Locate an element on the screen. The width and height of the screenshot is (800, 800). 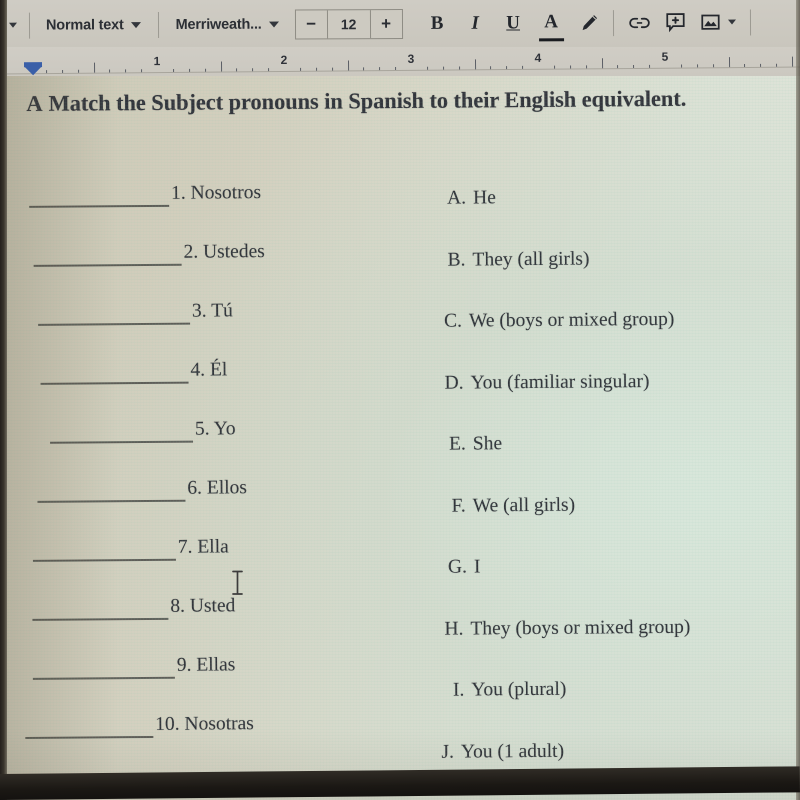
answer-option-row: I. You (plural) is located at coordinates (619, 709).